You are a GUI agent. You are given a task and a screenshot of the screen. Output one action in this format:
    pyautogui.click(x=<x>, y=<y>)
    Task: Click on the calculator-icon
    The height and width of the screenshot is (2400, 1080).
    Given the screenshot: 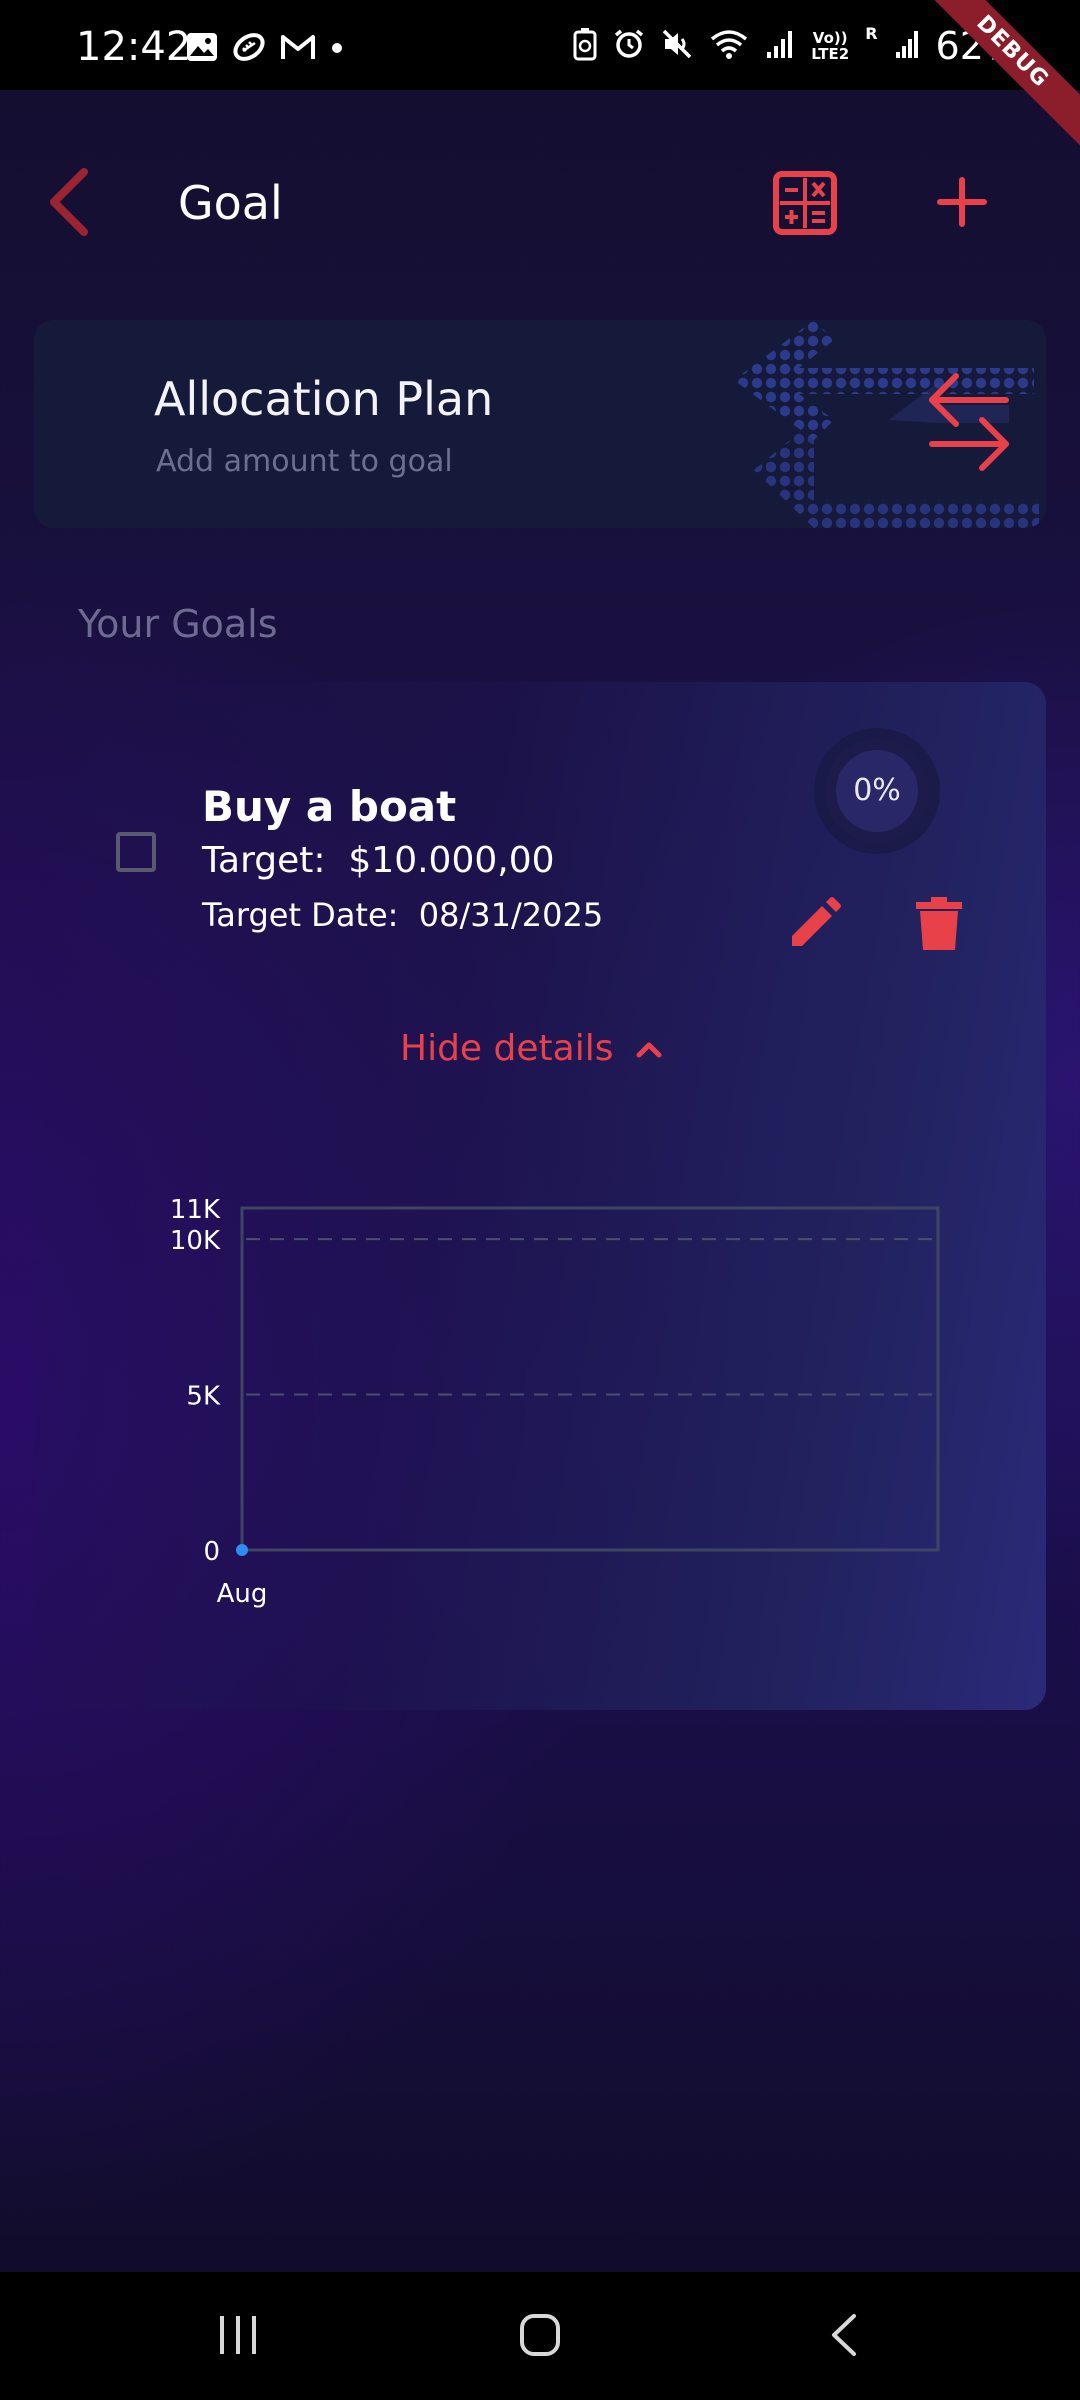 What is the action you would take?
    pyautogui.click(x=805, y=203)
    